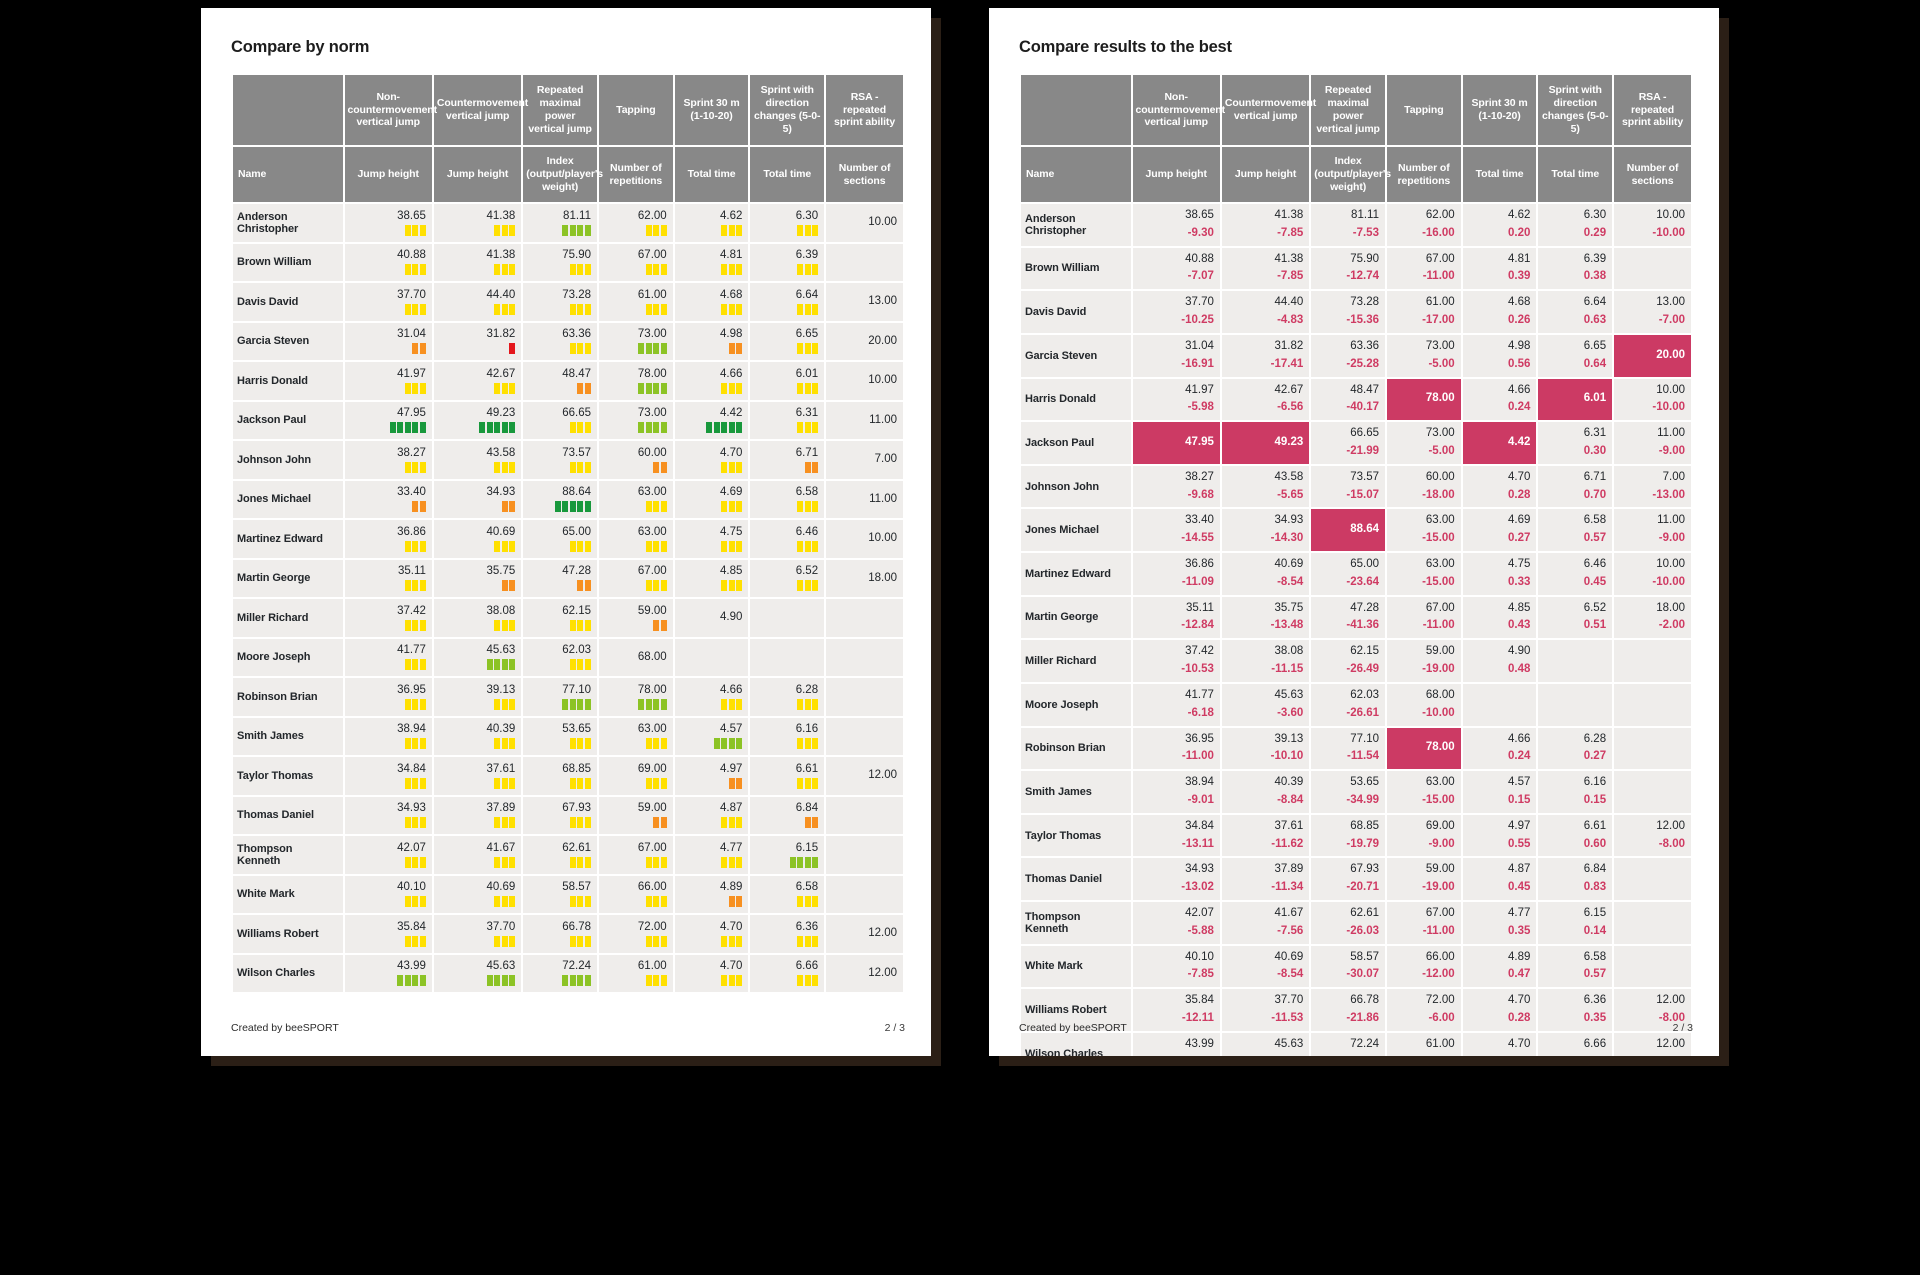 Image resolution: width=1920 pixels, height=1275 pixels. I want to click on comparison-cell: 42.67 -6.56, so click(1265, 399).